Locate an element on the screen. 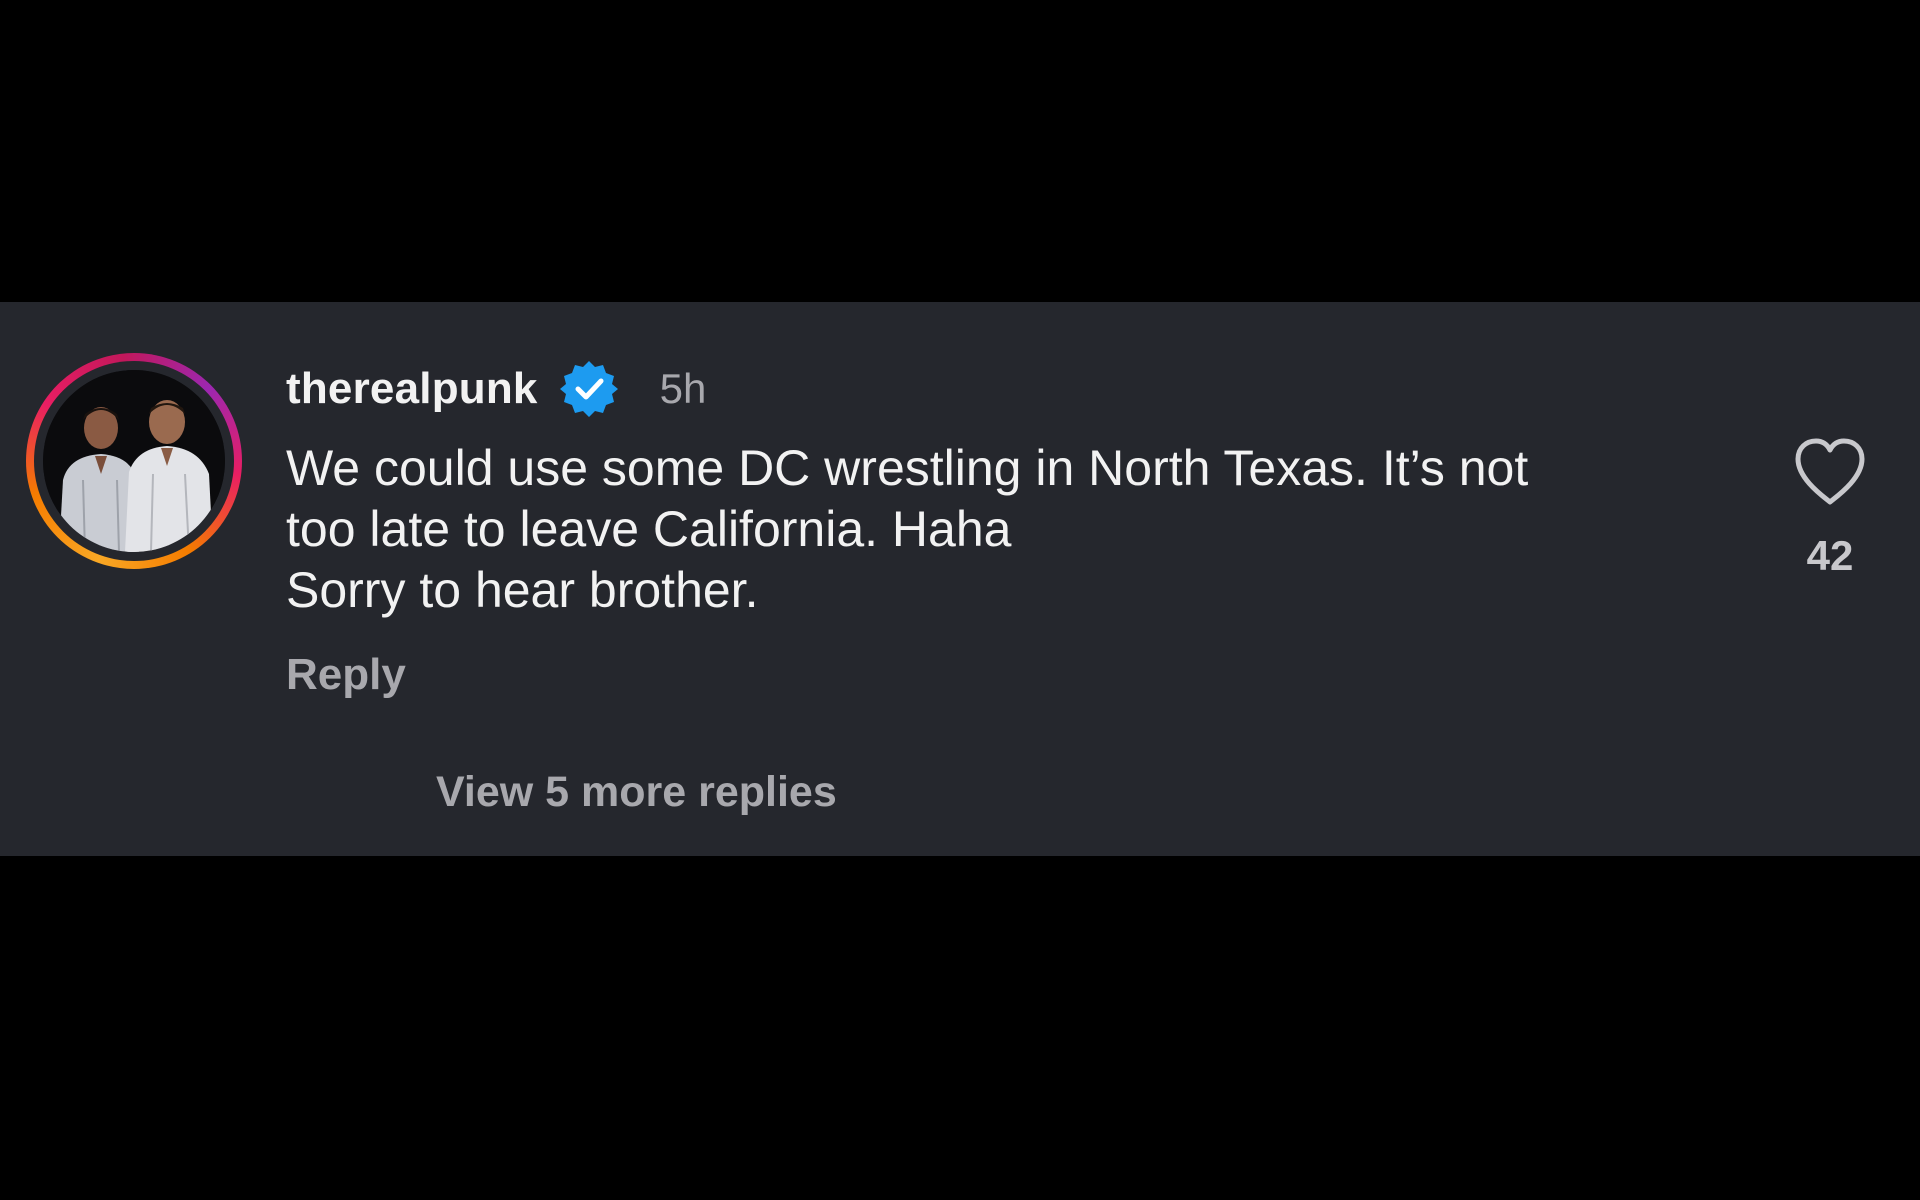 The height and width of the screenshot is (1200, 1920). comment-header: therealpunk 5h is located at coordinates (496, 389).